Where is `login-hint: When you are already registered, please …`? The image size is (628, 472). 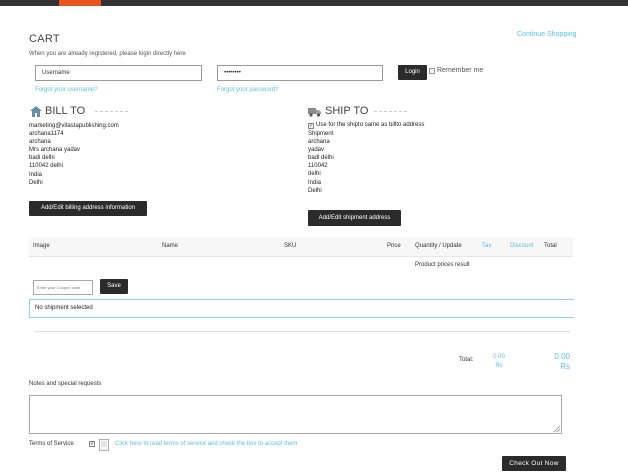 login-hint: When you are already registered, please … is located at coordinates (107, 54).